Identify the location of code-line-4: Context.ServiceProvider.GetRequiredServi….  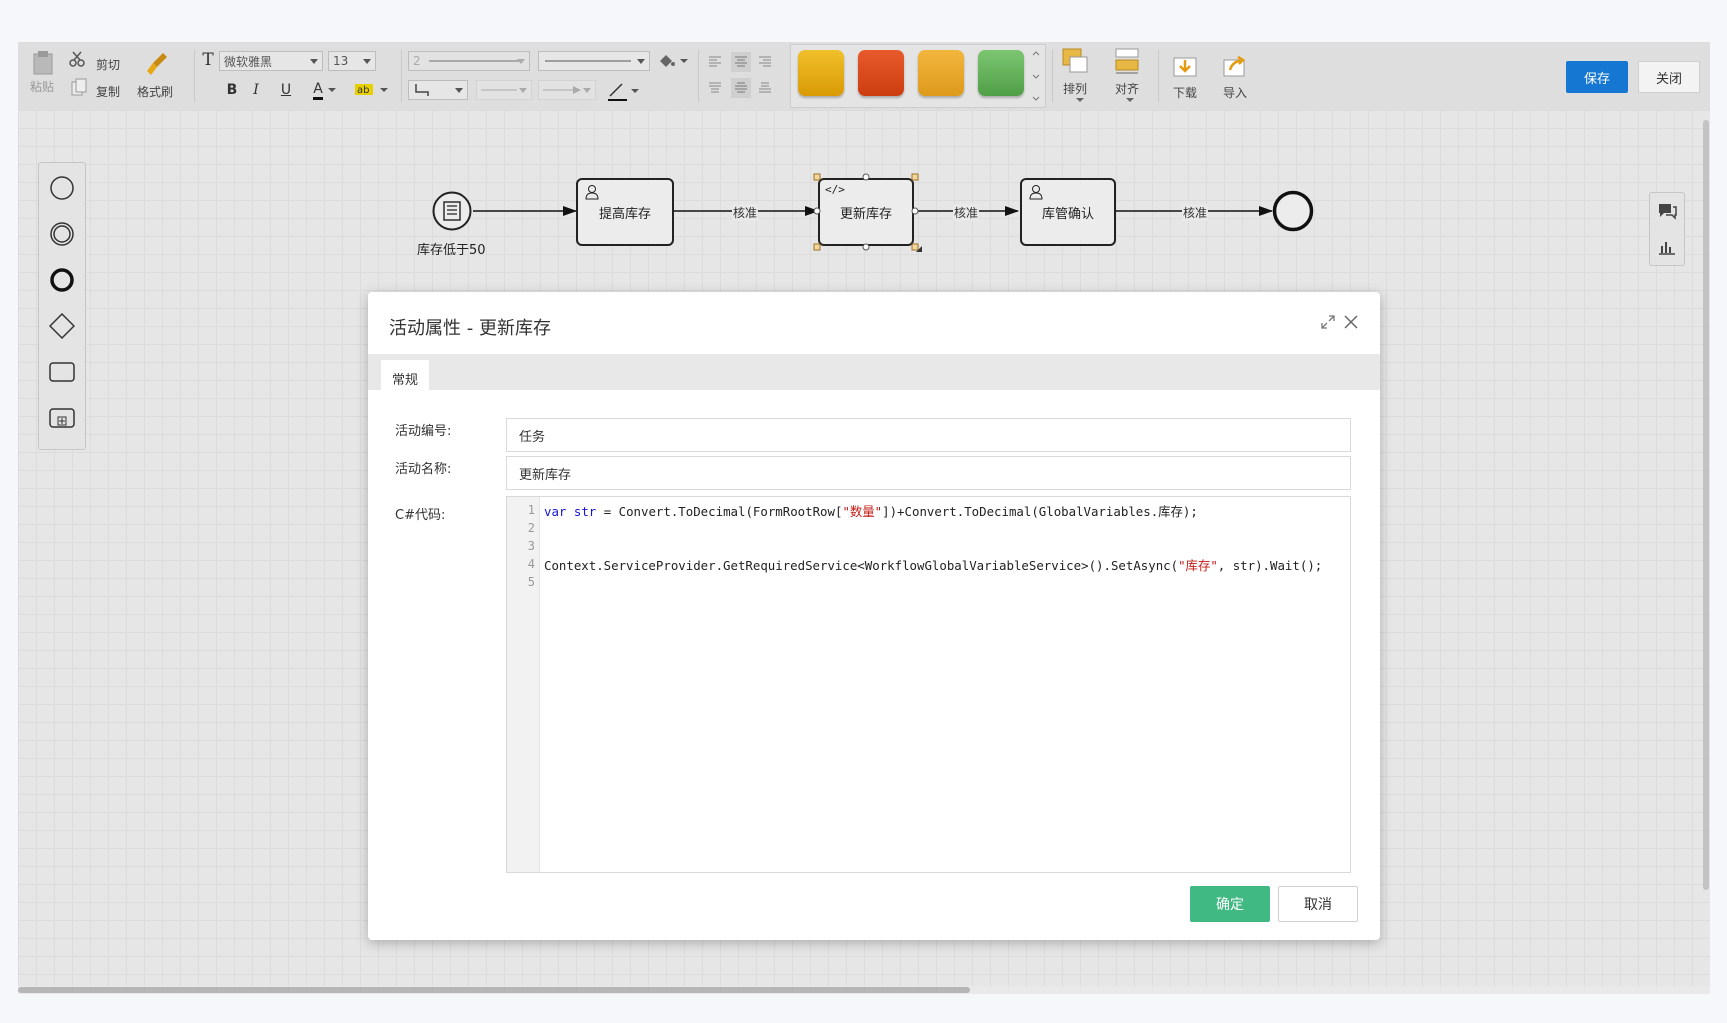
(933, 565).